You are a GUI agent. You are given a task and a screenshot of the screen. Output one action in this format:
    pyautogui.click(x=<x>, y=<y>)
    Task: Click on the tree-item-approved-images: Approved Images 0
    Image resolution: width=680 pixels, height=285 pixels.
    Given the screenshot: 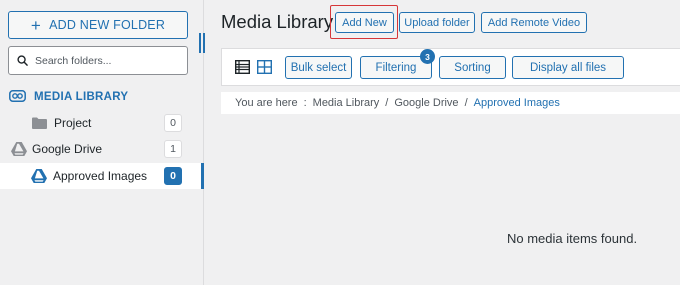 What is the action you would take?
    pyautogui.click(x=102, y=176)
    